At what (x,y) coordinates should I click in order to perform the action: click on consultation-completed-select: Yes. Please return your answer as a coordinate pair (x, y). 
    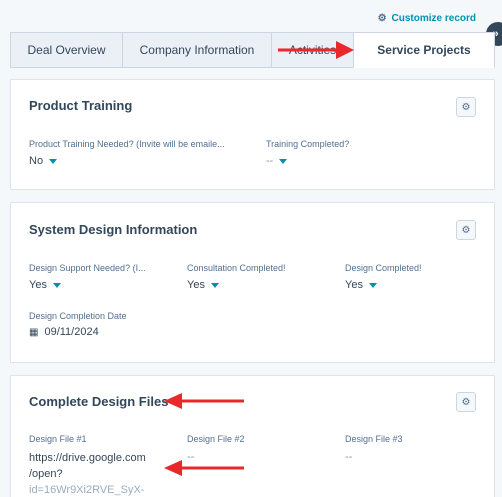
    Looking at the image, I should click on (203, 285).